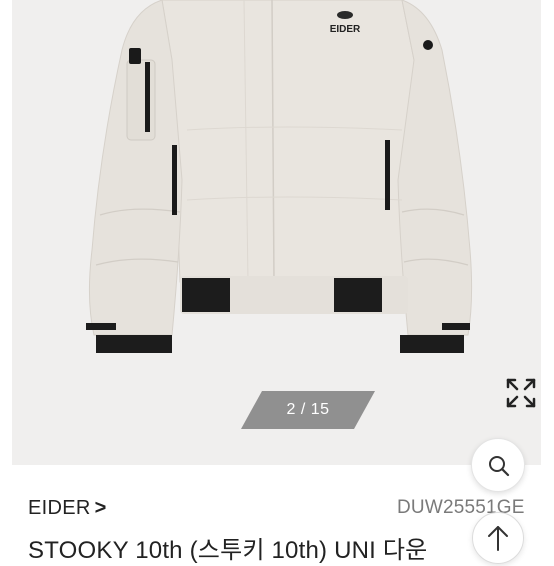 Image resolution: width=554 pixels, height=566 pixels. I want to click on left-cuff, so click(134, 344).